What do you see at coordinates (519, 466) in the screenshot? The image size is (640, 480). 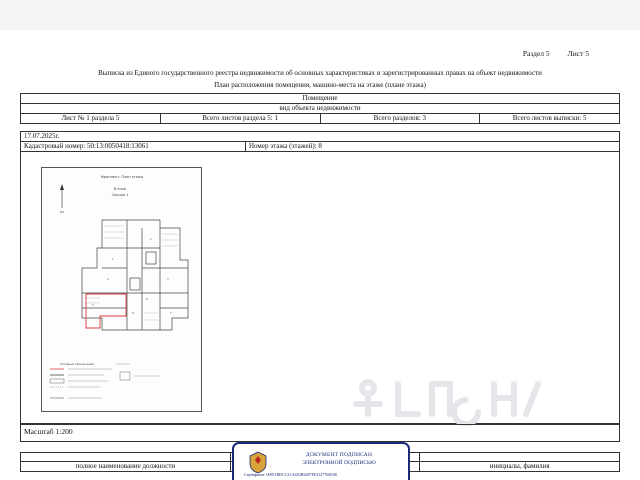 I see `name-caption: инициалы, фамилия` at bounding box center [519, 466].